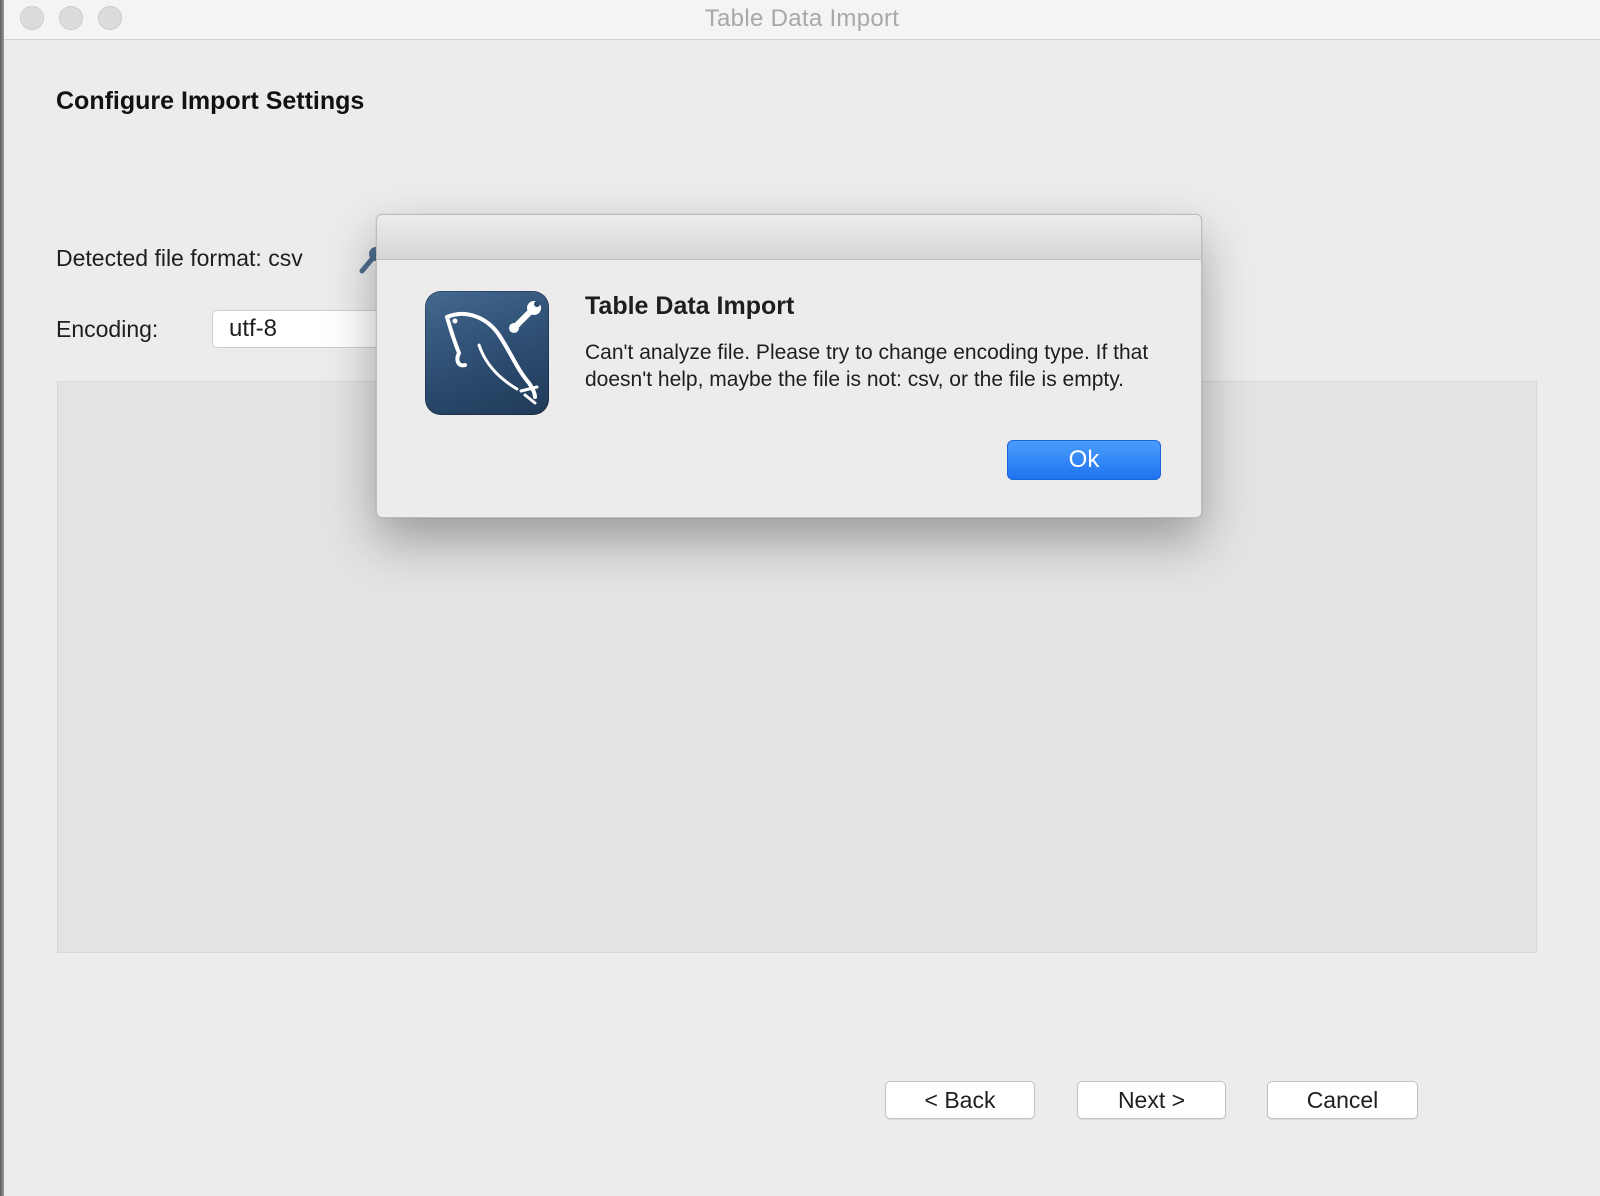 This screenshot has height=1196, width=1600. What do you see at coordinates (789, 237) in the screenshot?
I see `dialog-title-bar` at bounding box center [789, 237].